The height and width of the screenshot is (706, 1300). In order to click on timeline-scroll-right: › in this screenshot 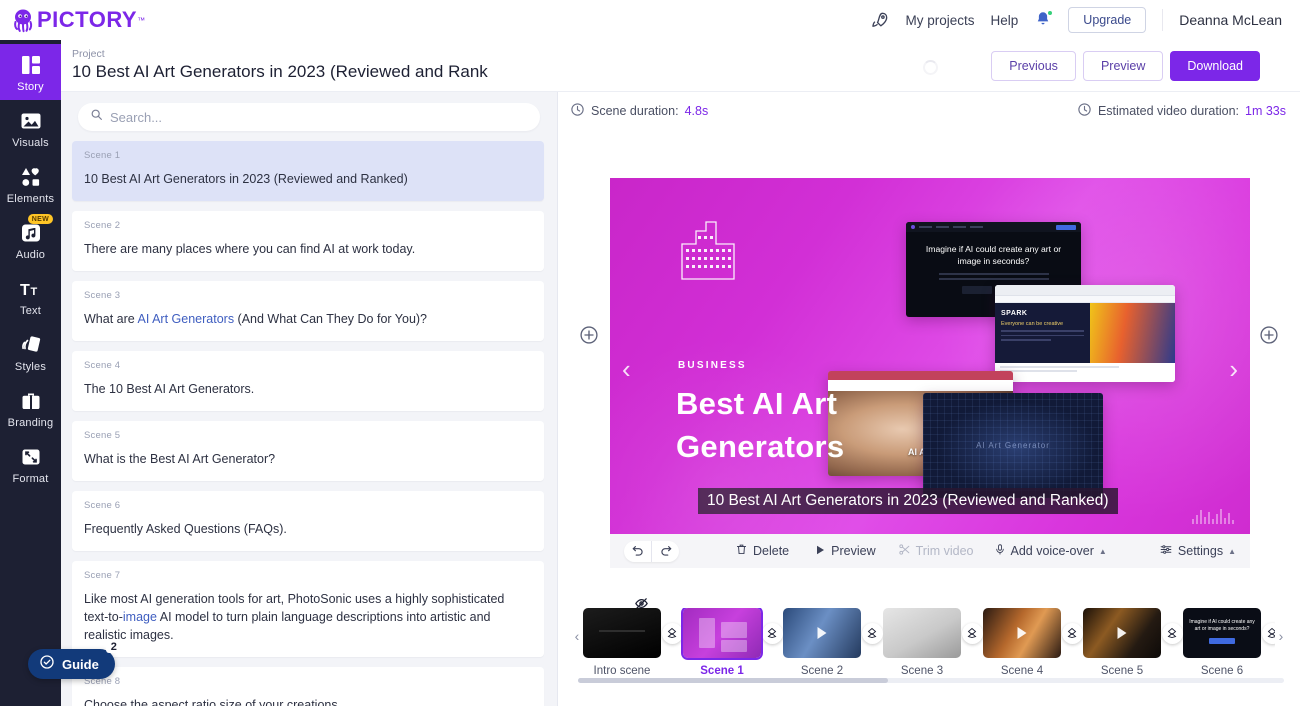, I will do `click(1281, 636)`.